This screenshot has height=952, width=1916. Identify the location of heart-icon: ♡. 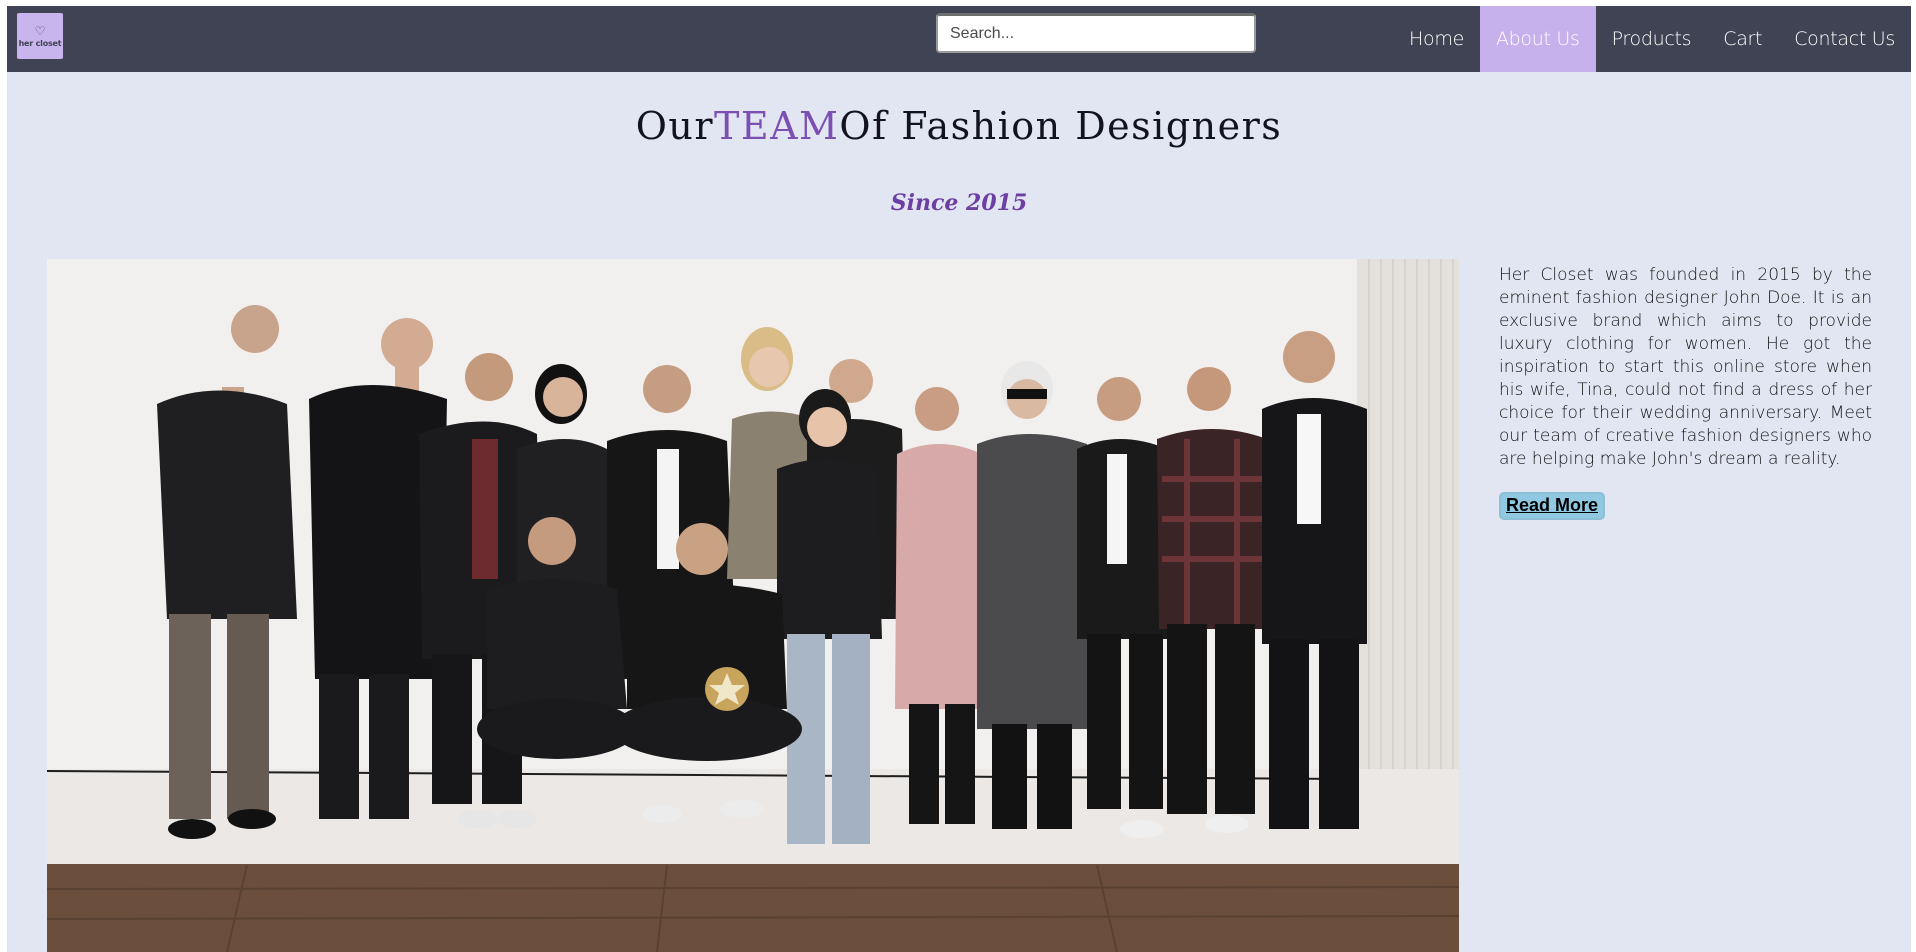
(40, 31).